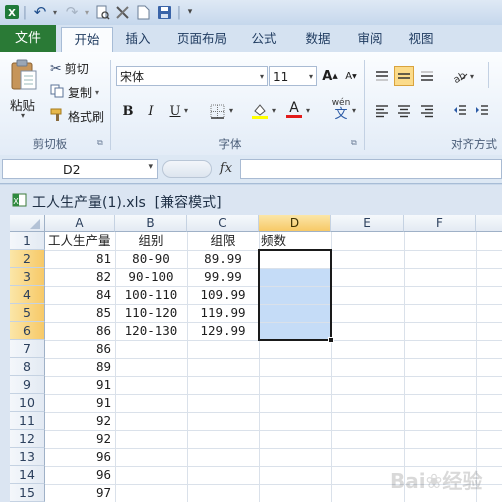 Image resolution: width=502 pixels, height=502 pixels. I want to click on row-header-14: 14, so click(27, 475).